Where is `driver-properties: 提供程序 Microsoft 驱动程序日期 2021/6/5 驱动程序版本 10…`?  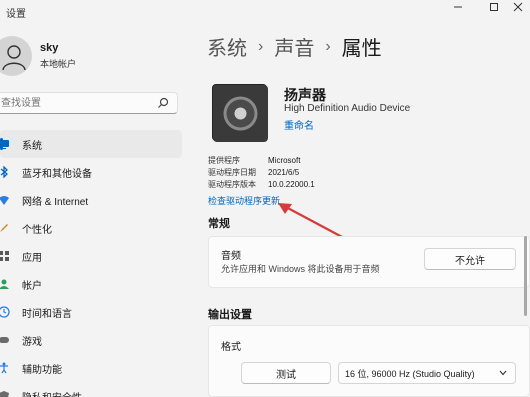 driver-properties: 提供程序 Microsoft 驱动程序日期 2021/6/5 驱动程序版本 10… is located at coordinates (261, 173).